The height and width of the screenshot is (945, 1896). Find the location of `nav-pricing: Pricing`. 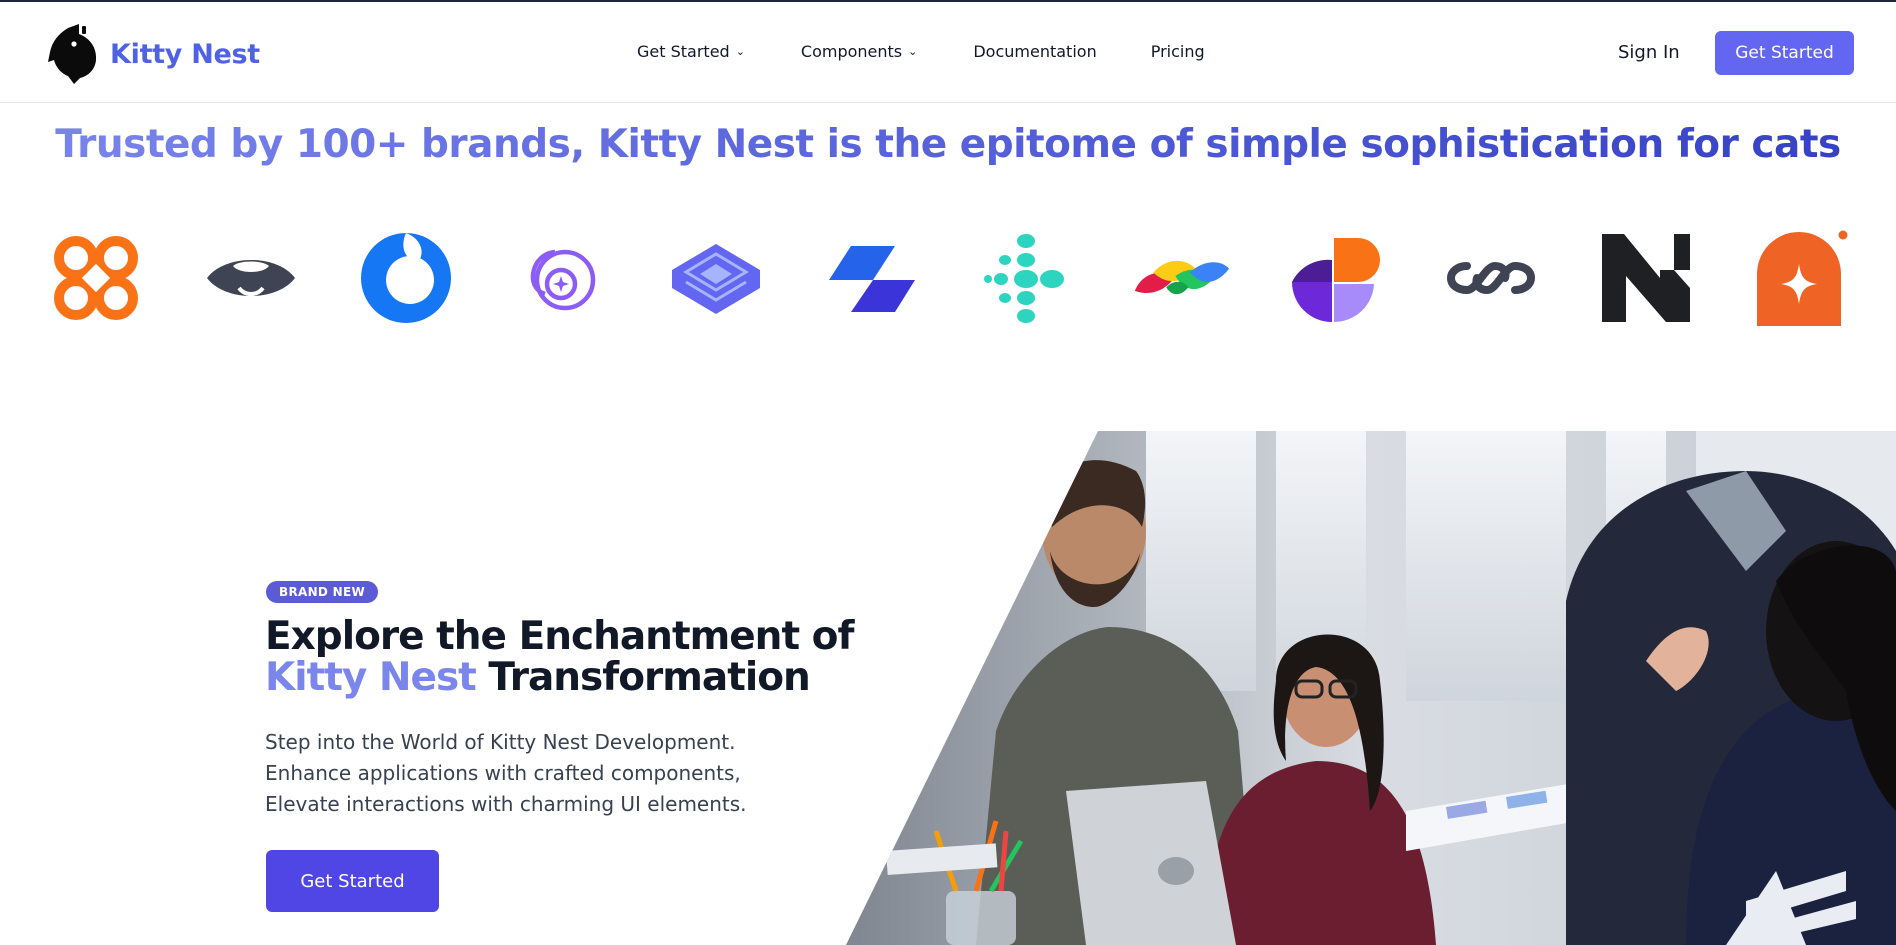

nav-pricing: Pricing is located at coordinates (1178, 51).